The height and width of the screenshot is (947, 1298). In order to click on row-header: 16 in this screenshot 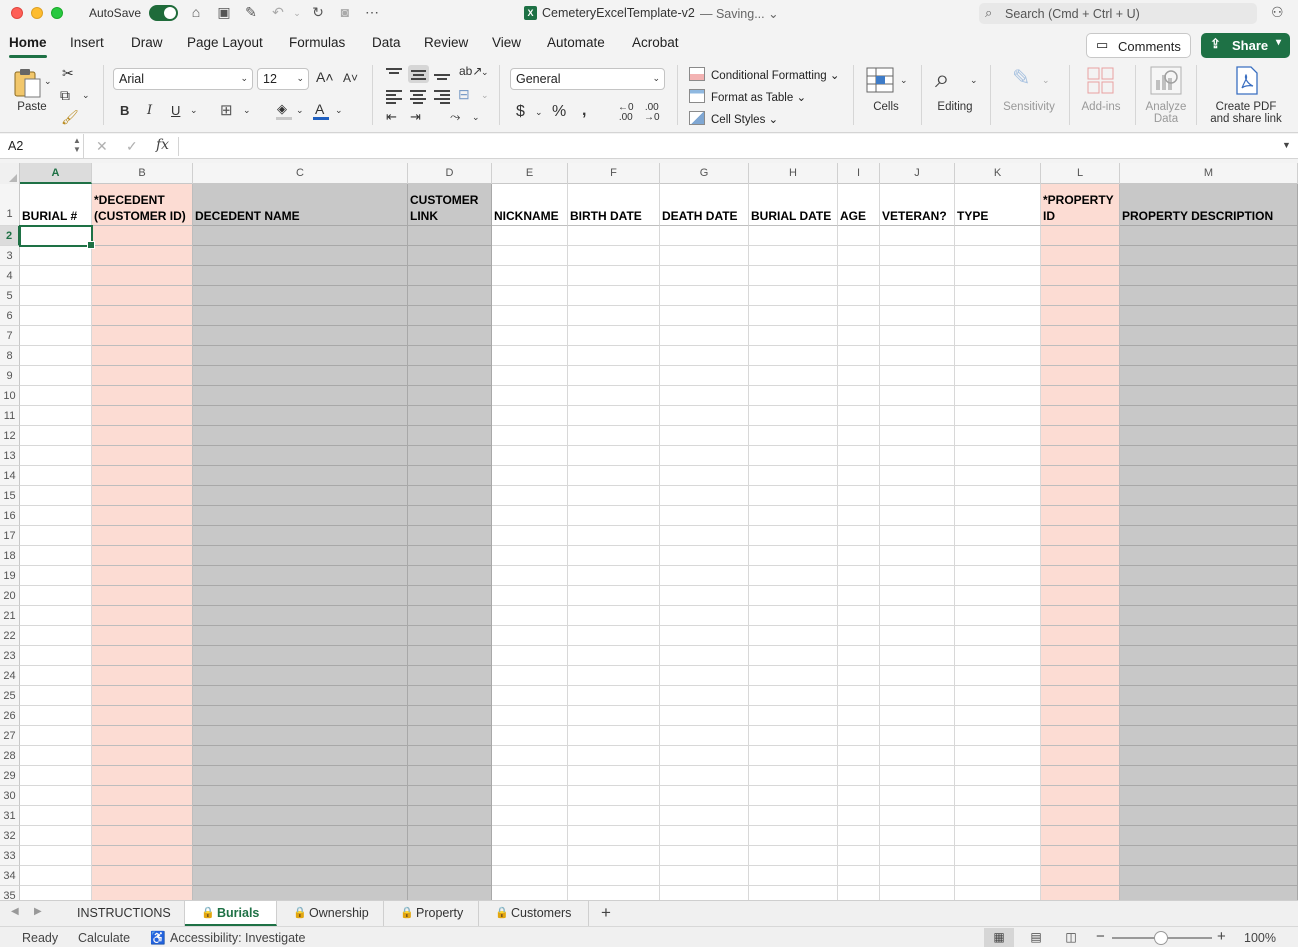, I will do `click(10, 516)`.